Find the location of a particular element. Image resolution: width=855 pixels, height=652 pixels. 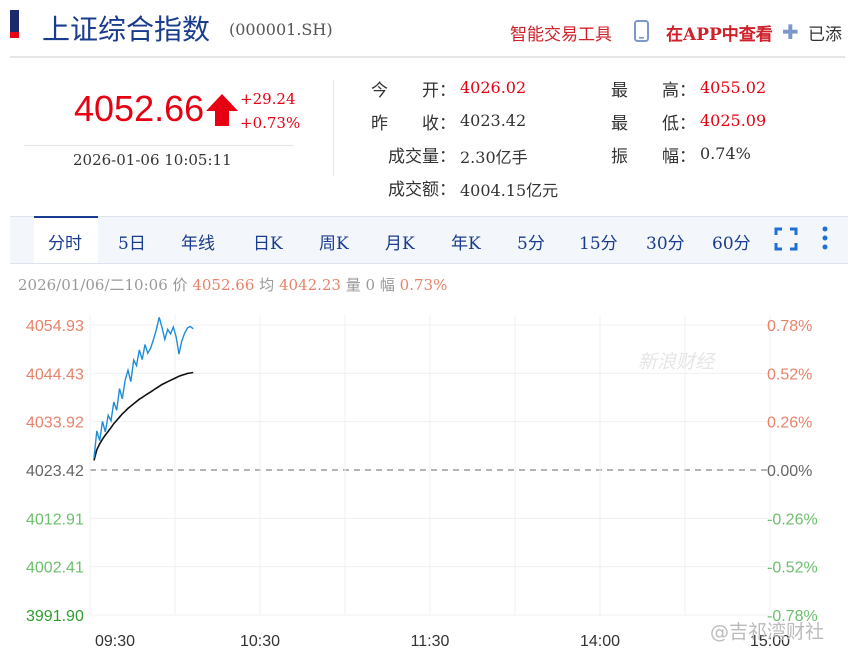

change-percent: +0.73% is located at coordinates (270, 123).